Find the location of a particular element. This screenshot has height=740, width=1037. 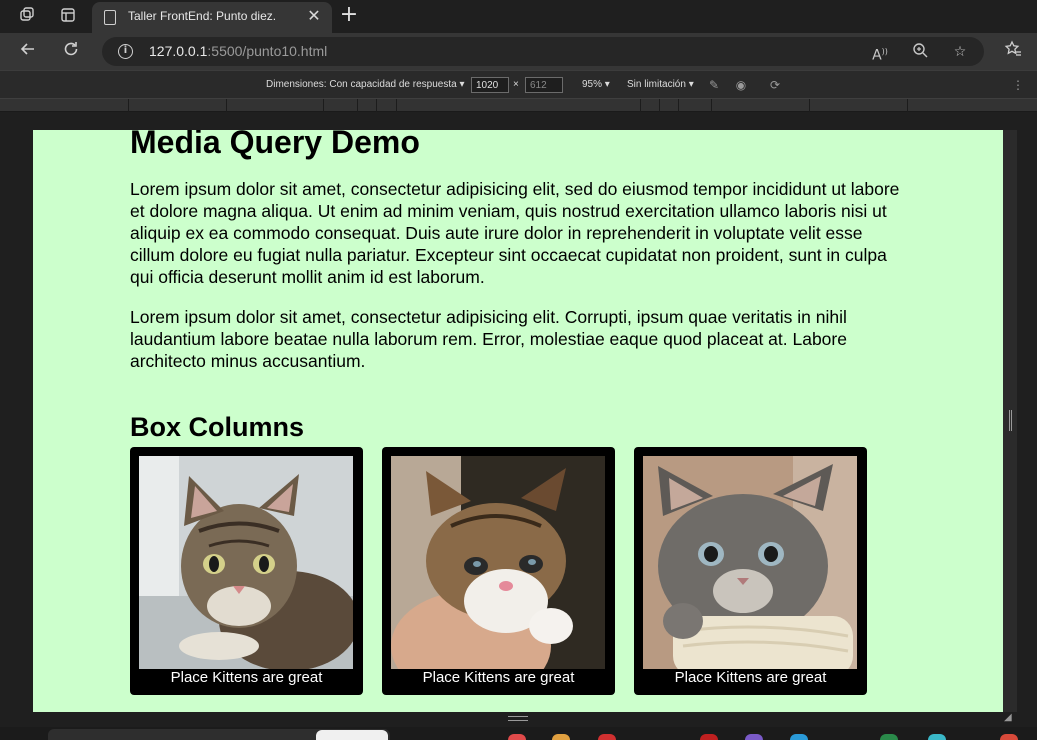

dimensions-label: Dimensiones: Con capacidad de respuesta is located at coordinates (361, 84).